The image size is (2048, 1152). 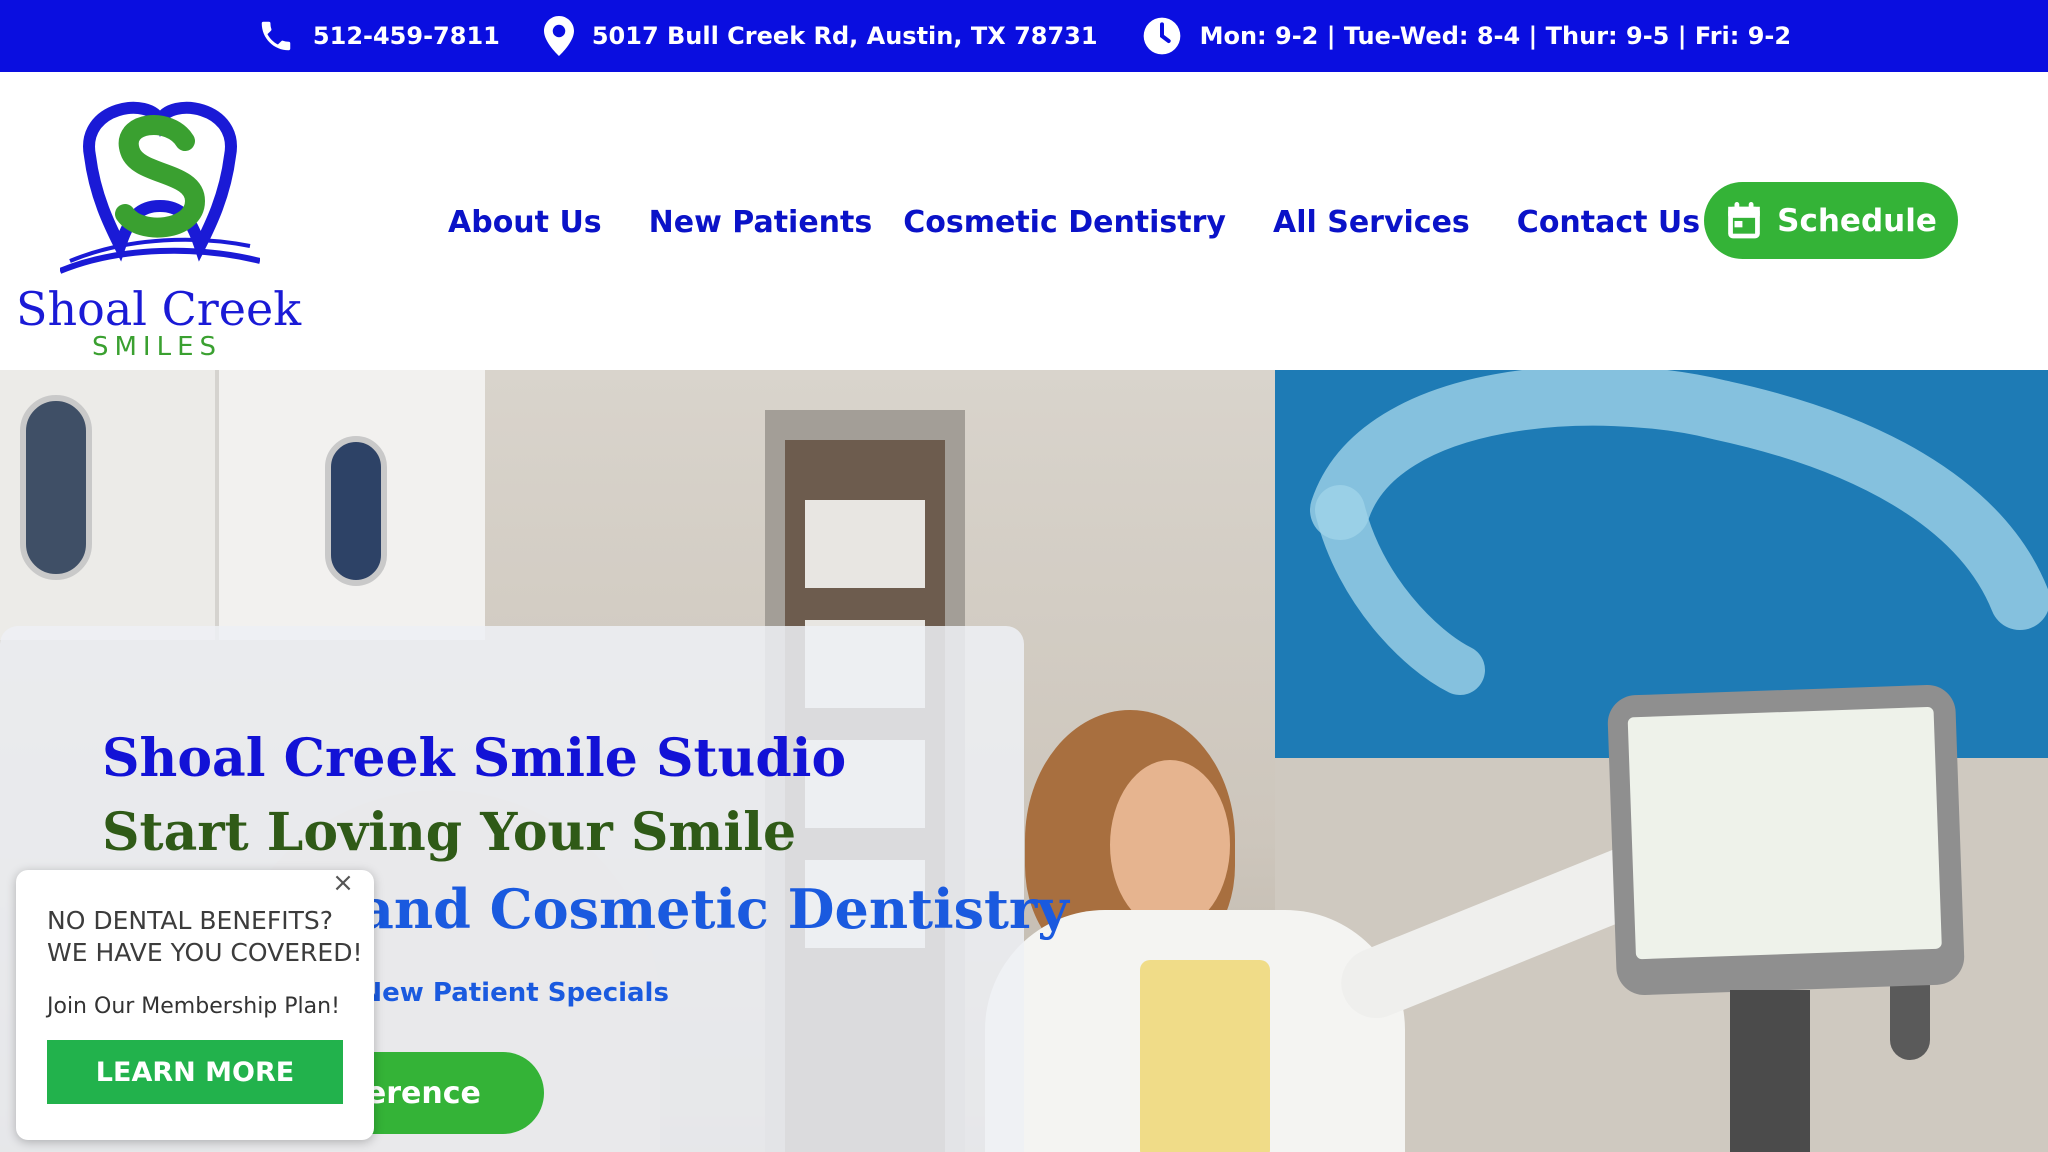 I want to click on nav-contact-us: Contact Us, so click(x=1608, y=222).